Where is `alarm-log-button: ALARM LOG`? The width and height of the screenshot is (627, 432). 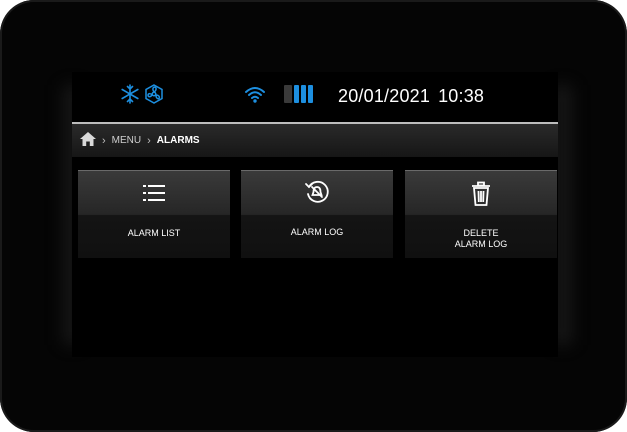 alarm-log-button: ALARM LOG is located at coordinates (317, 214).